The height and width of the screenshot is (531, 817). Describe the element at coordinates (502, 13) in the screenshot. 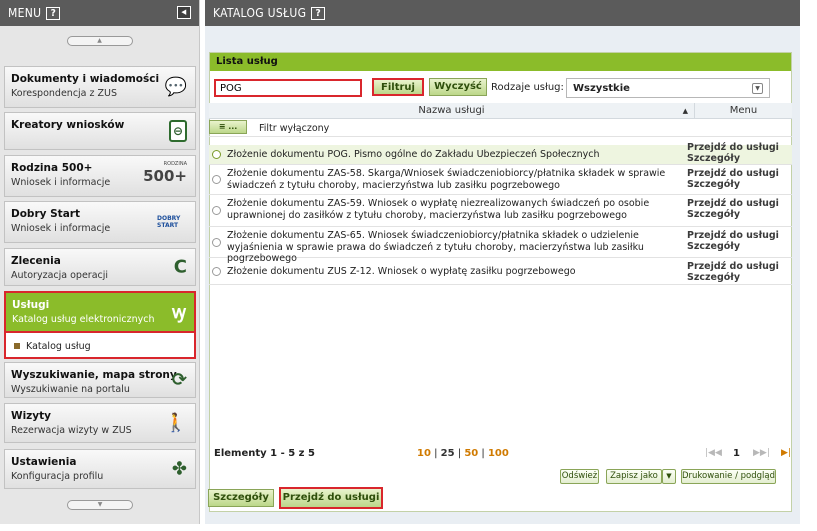

I see `main-header: KATALOG USŁUG ?` at that location.